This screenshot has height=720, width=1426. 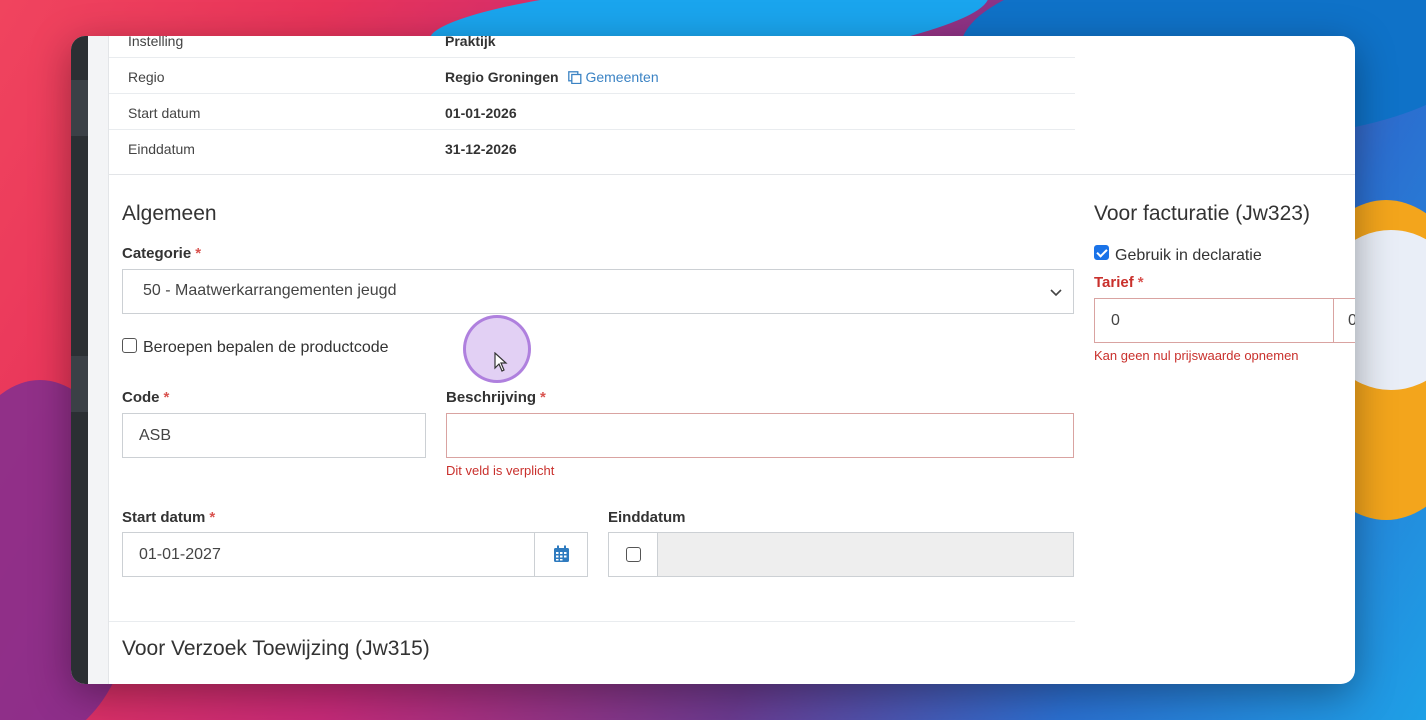 I want to click on toewijzing-title: Voor Verzoek Toewijzing (Jw315), so click(x=276, y=648).